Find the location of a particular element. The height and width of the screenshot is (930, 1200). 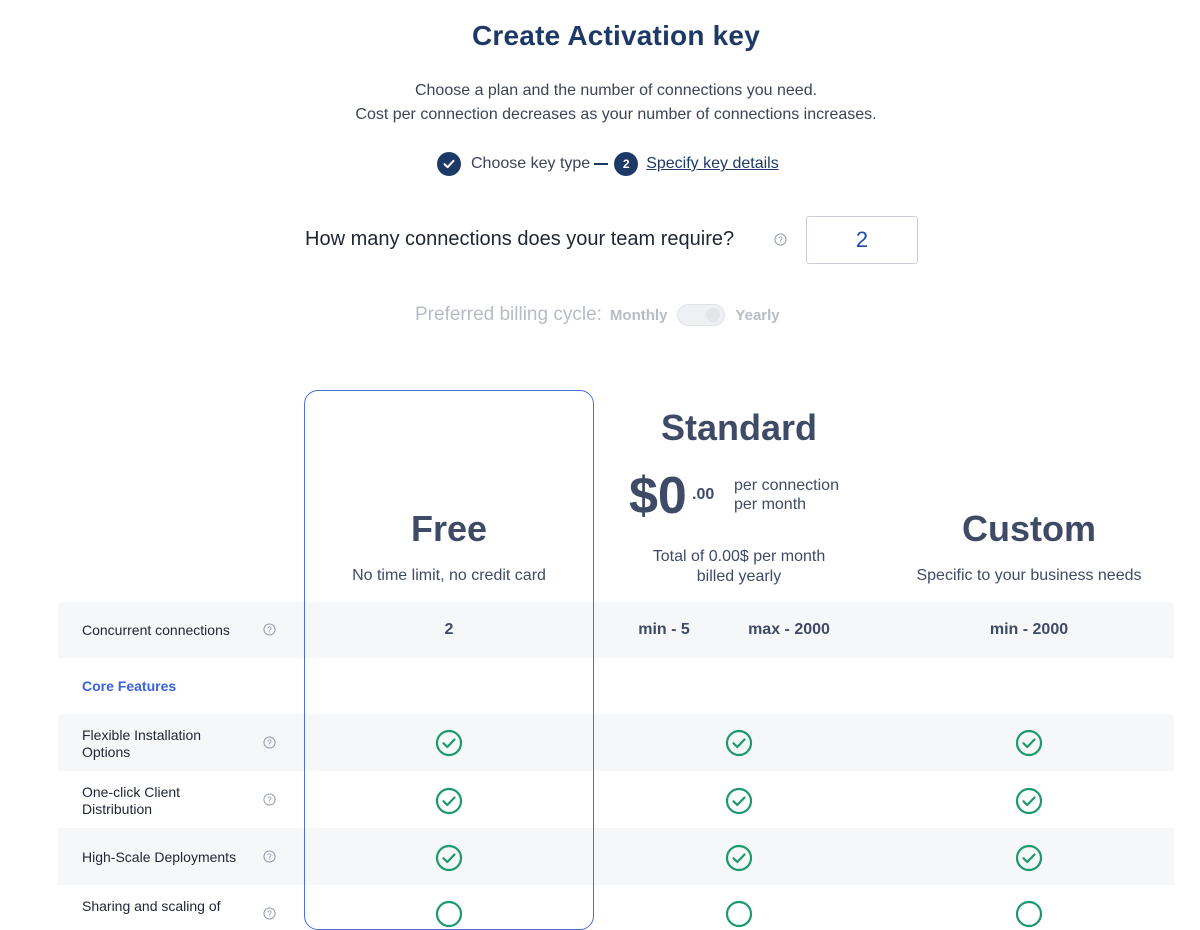

billing-option-monthly: Monthly is located at coordinates (639, 315).